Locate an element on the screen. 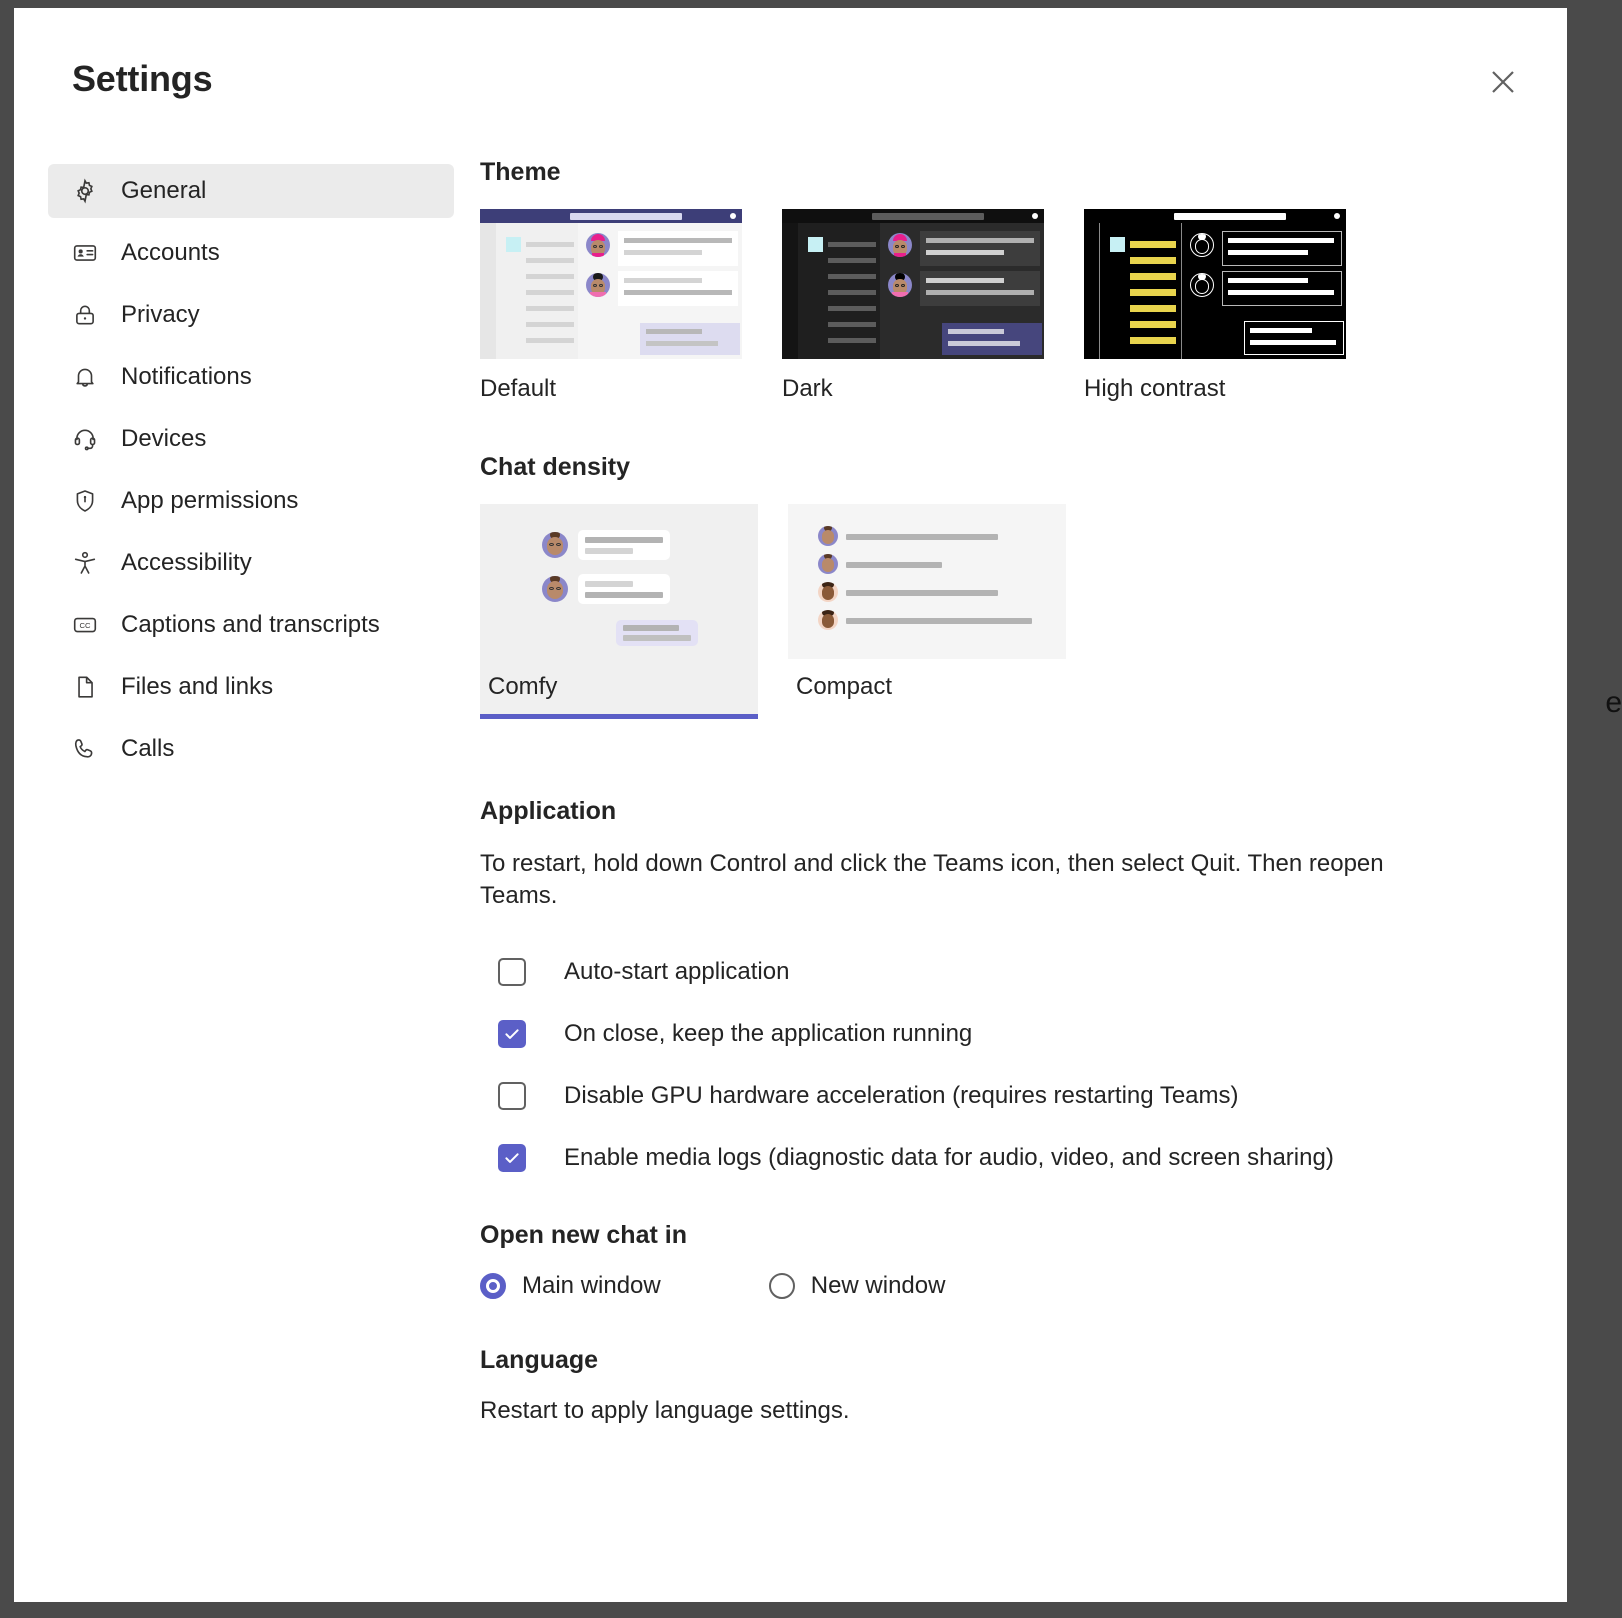 The height and width of the screenshot is (1618, 1622). close-button is located at coordinates (1503, 82).